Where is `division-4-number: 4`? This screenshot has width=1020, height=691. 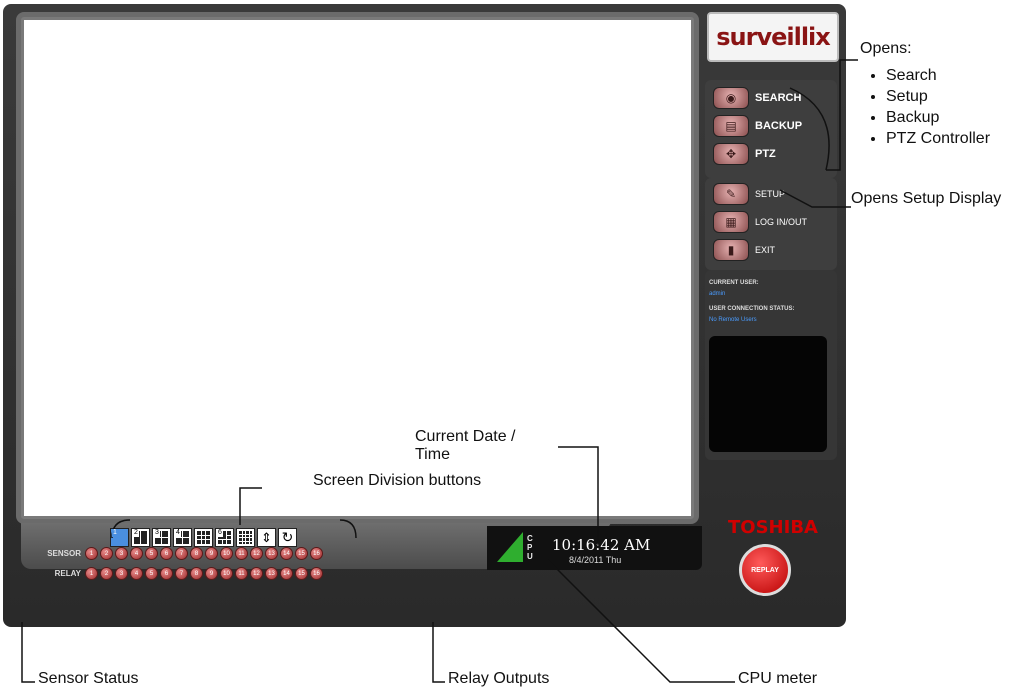 division-4-number: 4 is located at coordinates (178, 533).